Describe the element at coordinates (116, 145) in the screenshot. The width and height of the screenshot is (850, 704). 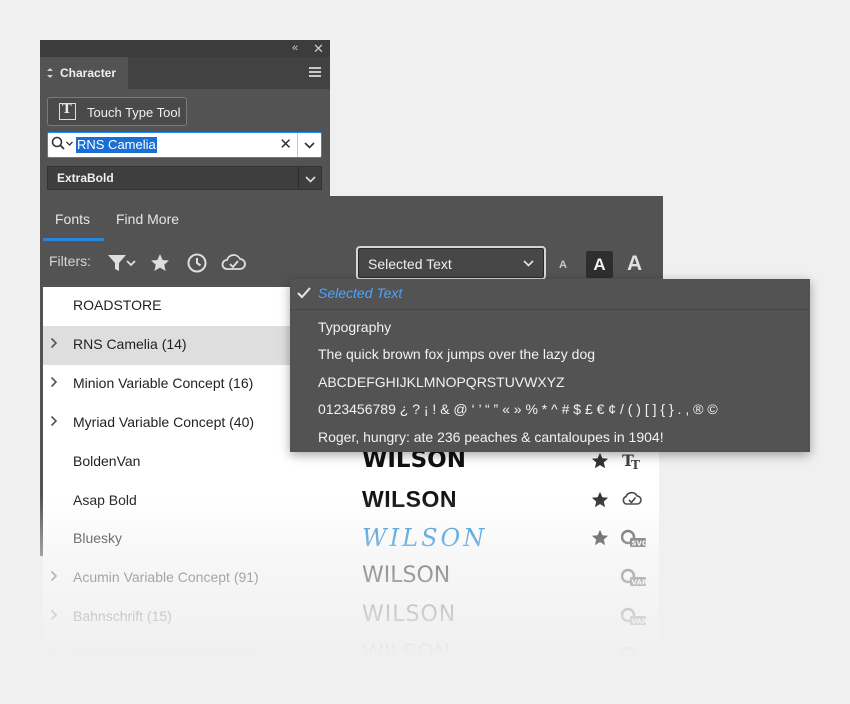
I see `font-family-value: RNS Camelia` at that location.